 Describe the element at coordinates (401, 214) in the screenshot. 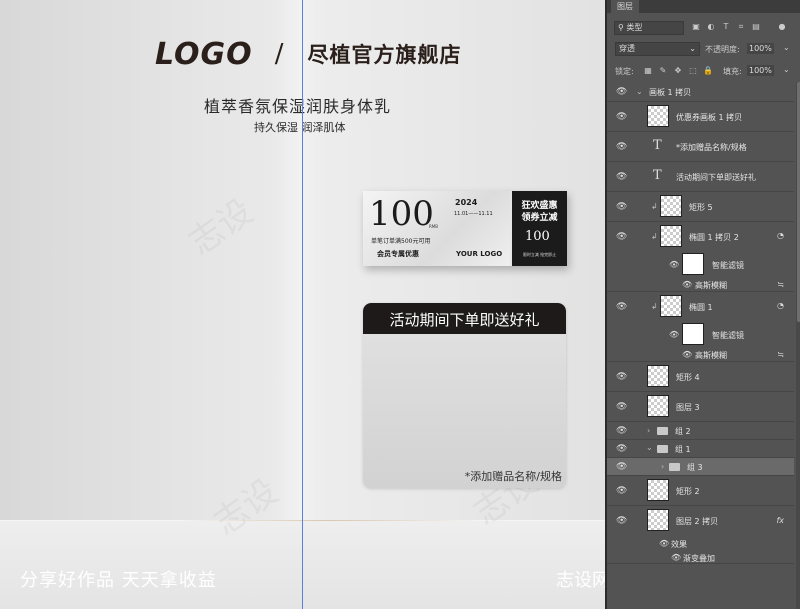

I see `coupon-amount: 100` at that location.